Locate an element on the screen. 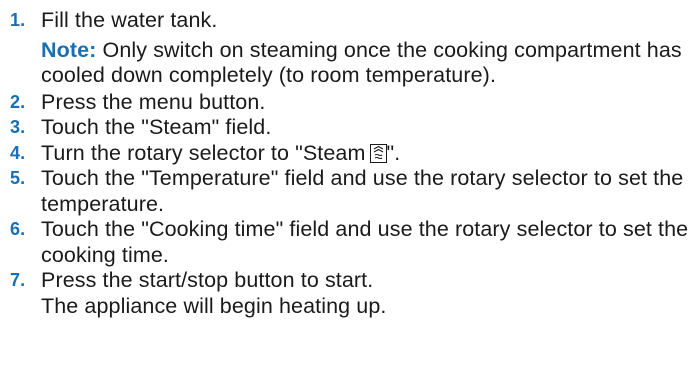 The height and width of the screenshot is (390, 699). step-result: The appliance will begin heating up. is located at coordinates (214, 305).